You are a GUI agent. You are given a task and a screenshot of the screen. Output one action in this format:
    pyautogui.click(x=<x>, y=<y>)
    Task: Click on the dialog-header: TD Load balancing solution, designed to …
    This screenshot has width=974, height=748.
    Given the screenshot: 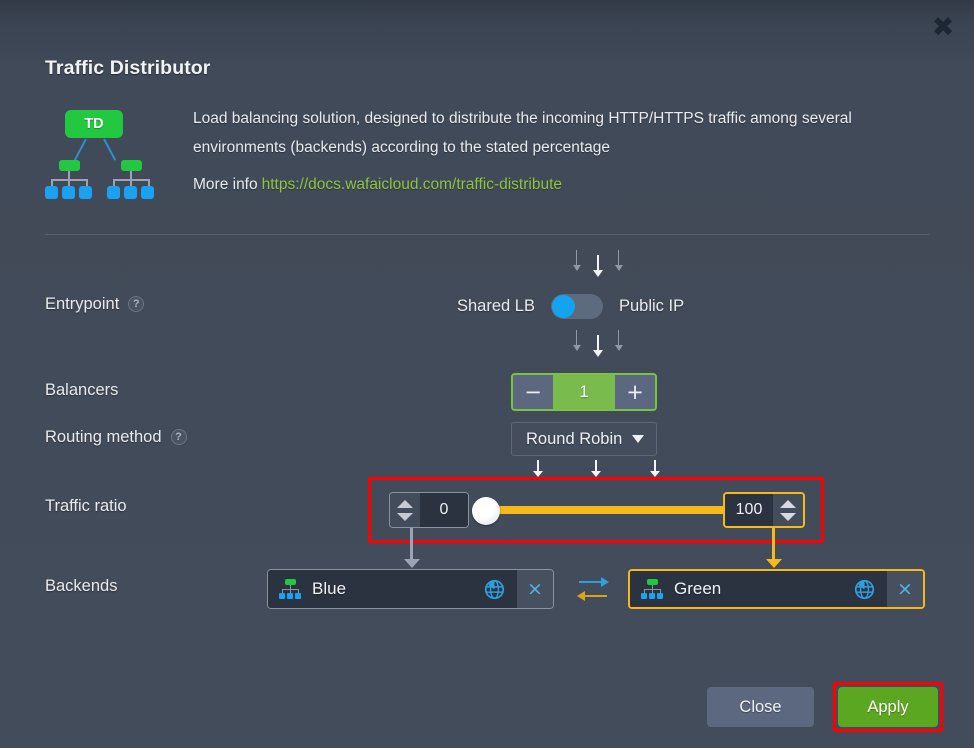 What is the action you would take?
    pyautogui.click(x=487, y=160)
    